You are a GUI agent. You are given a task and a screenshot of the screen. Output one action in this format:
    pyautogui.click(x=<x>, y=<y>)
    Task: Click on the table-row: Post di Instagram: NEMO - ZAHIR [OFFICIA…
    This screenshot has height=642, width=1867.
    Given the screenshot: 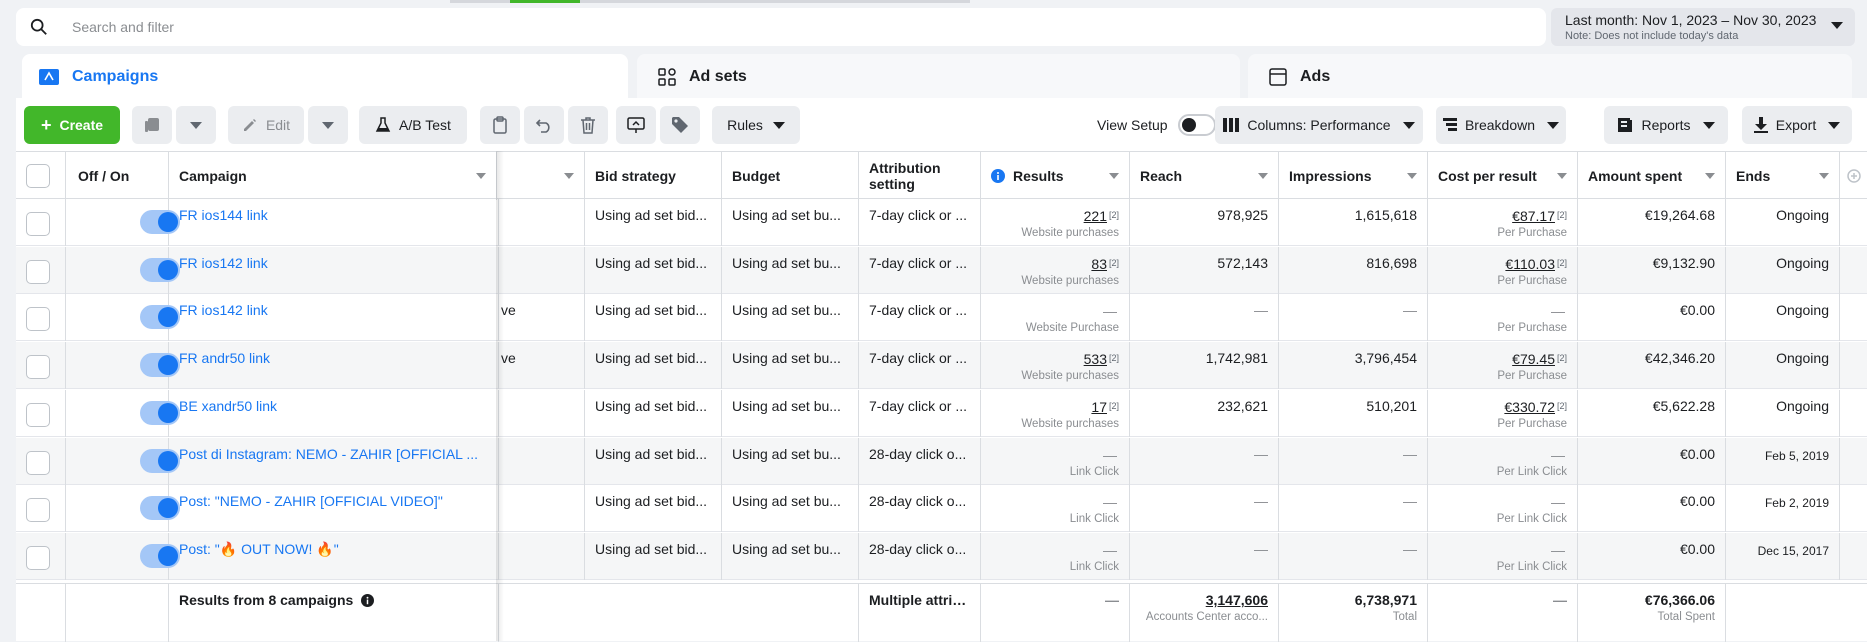 What is the action you would take?
    pyautogui.click(x=941, y=461)
    